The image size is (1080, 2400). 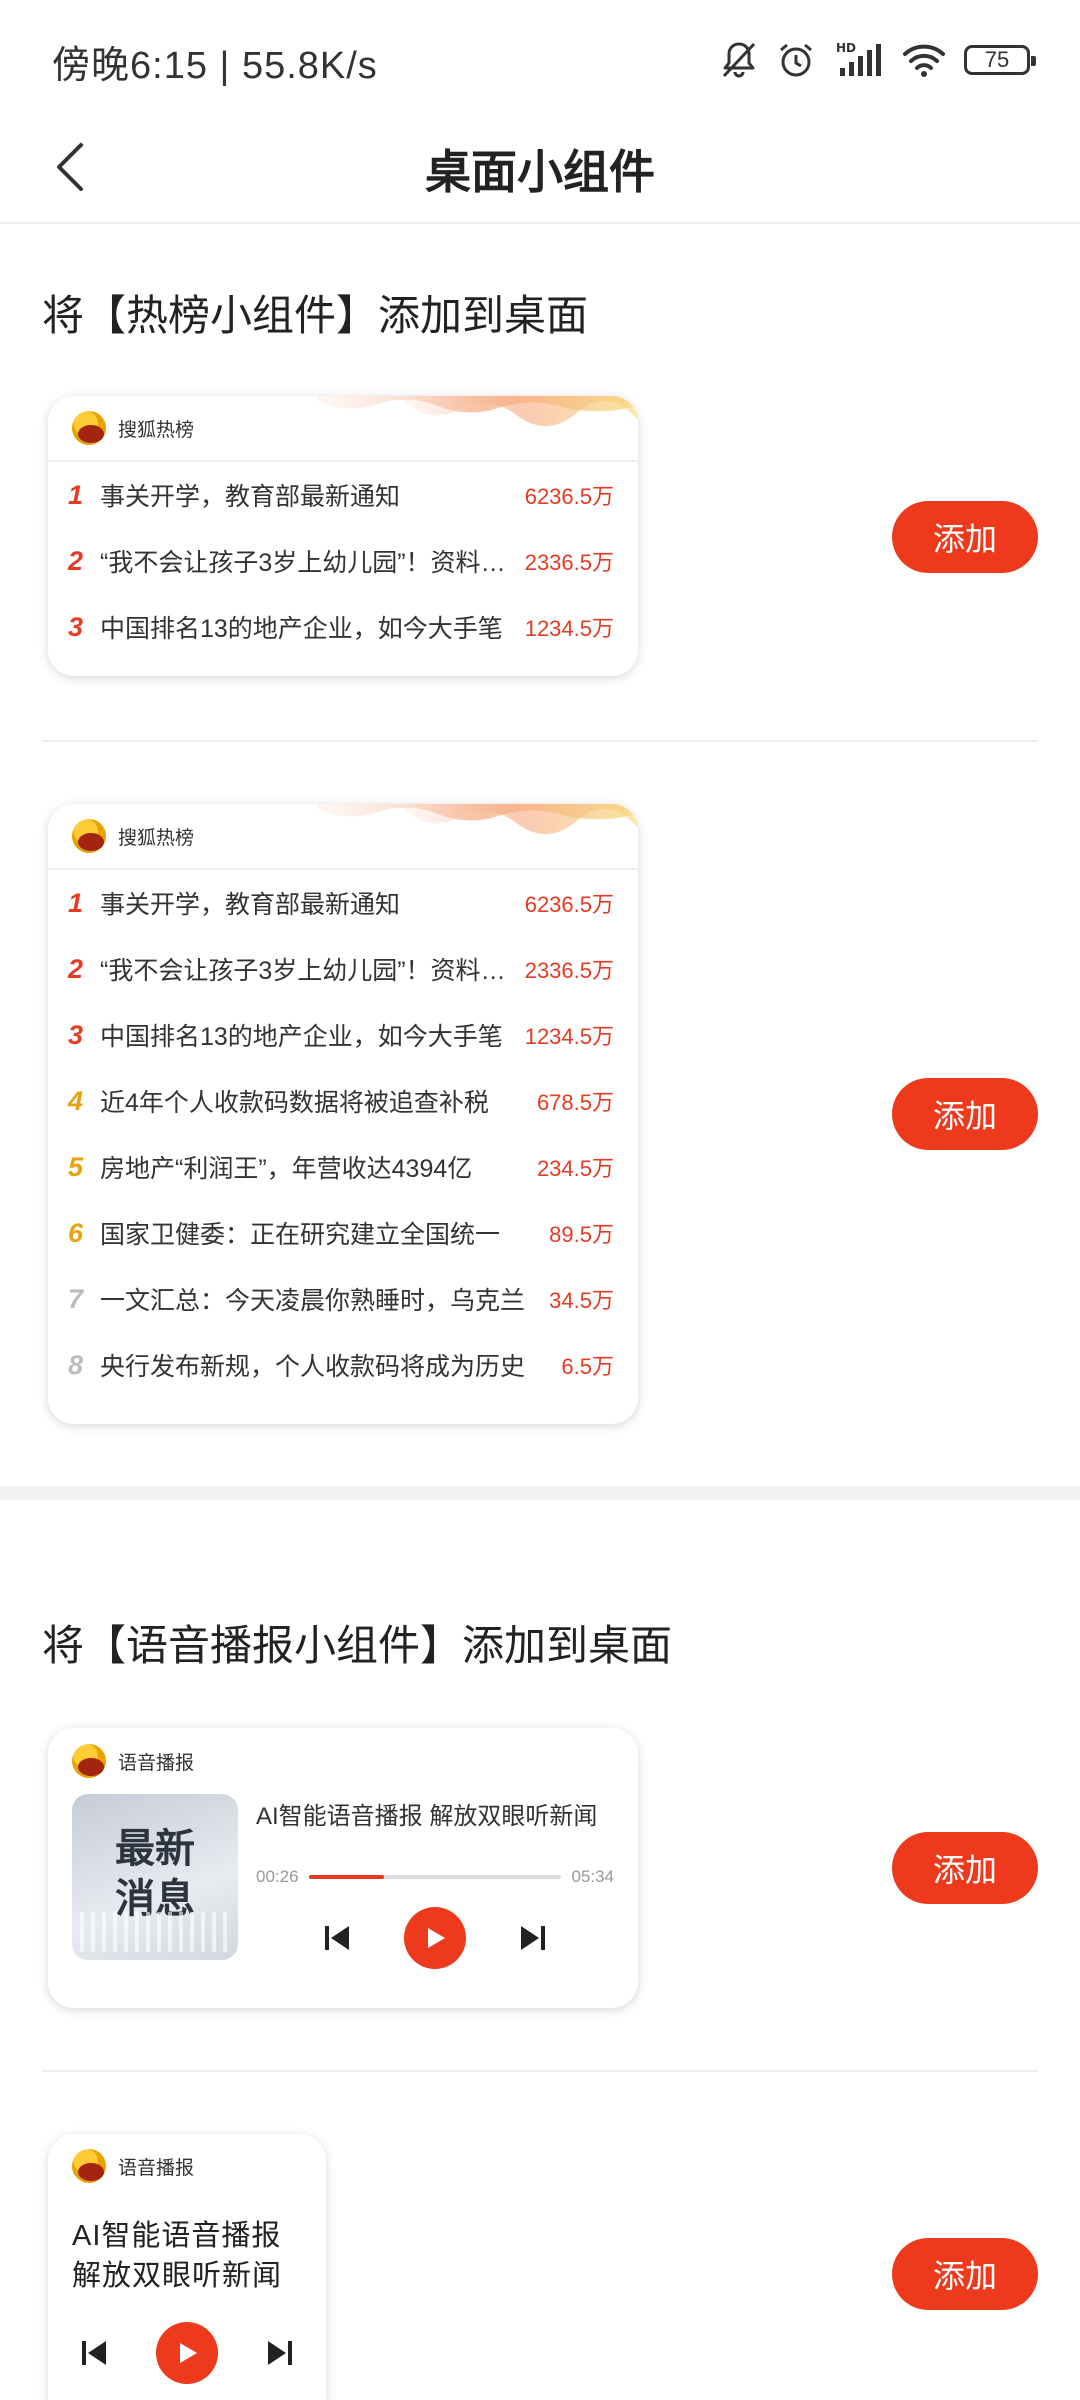 I want to click on hot-list-item: 8 央行发布新规，个人收款码将成为历史 6.5万, so click(x=341, y=1365).